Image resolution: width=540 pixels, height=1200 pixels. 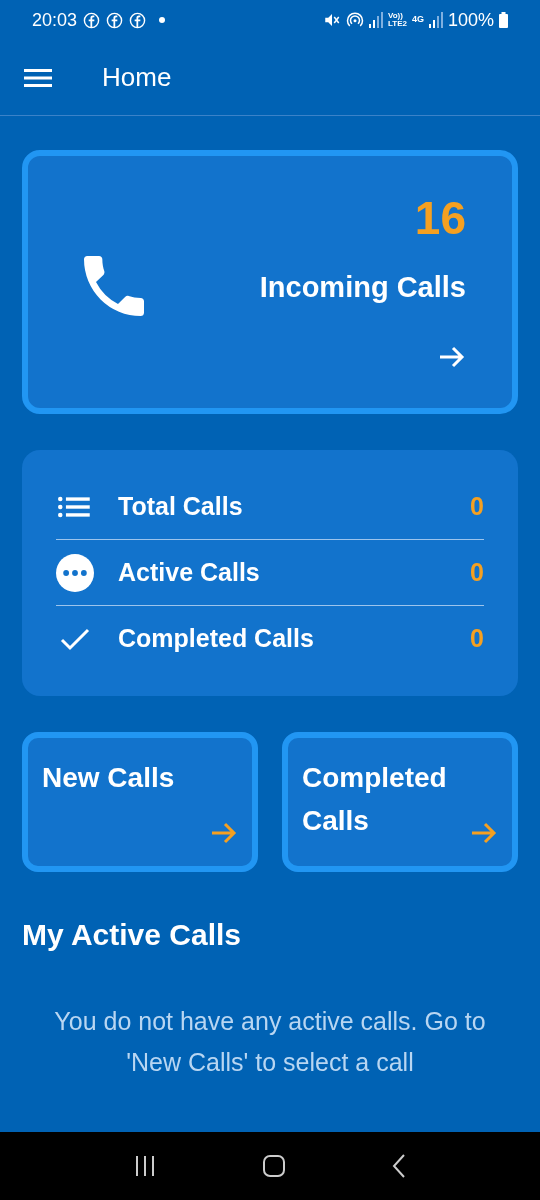 I want to click on card-label: New Calls, so click(x=109, y=778).